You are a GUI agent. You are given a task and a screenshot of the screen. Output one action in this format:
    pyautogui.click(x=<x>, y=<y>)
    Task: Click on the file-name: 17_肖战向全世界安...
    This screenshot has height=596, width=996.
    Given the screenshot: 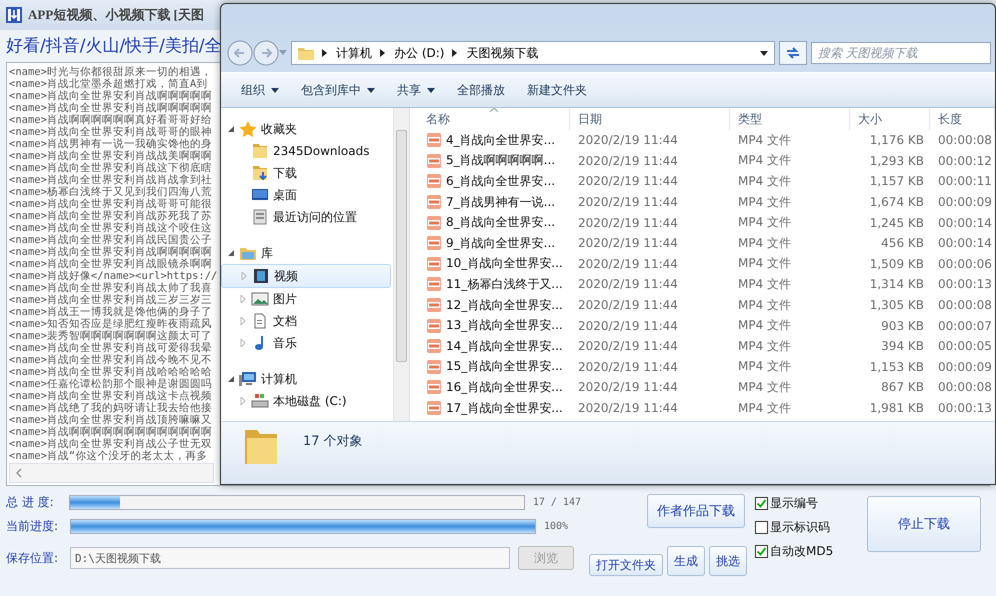 What is the action you would take?
    pyautogui.click(x=504, y=408)
    